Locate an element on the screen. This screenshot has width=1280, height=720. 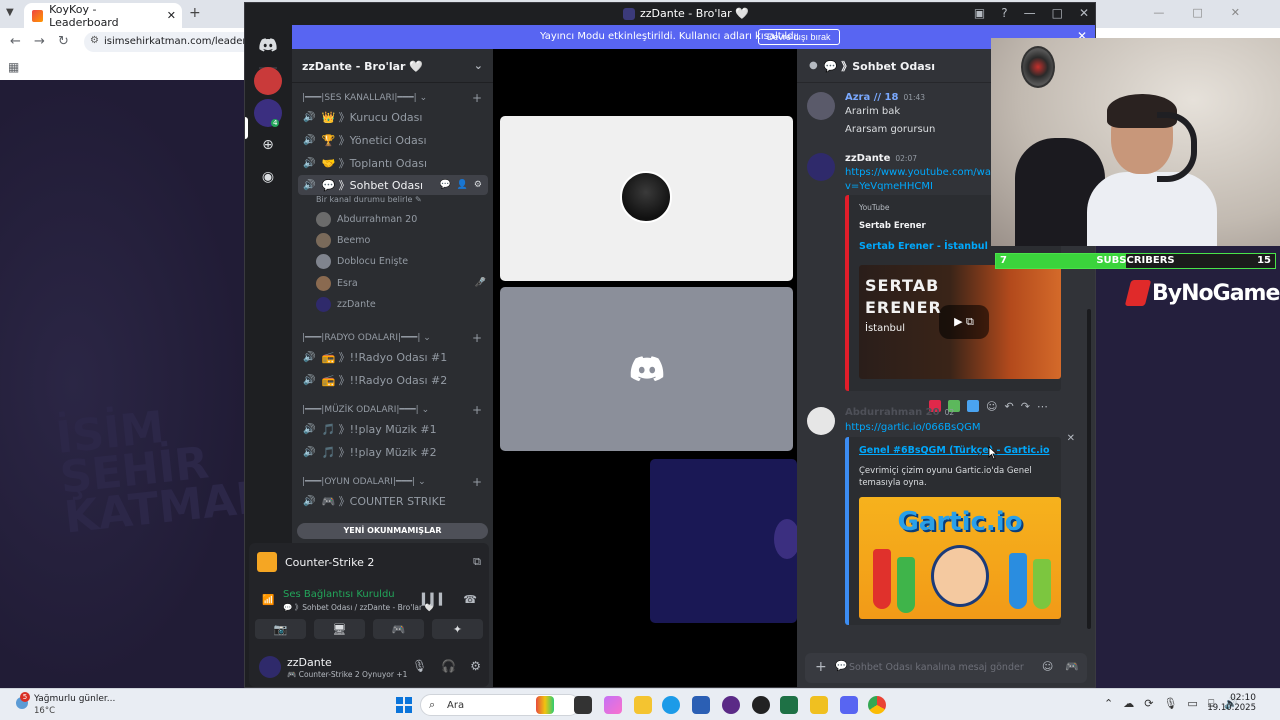
help-icon: ? is located at coordinates (1004, 13).